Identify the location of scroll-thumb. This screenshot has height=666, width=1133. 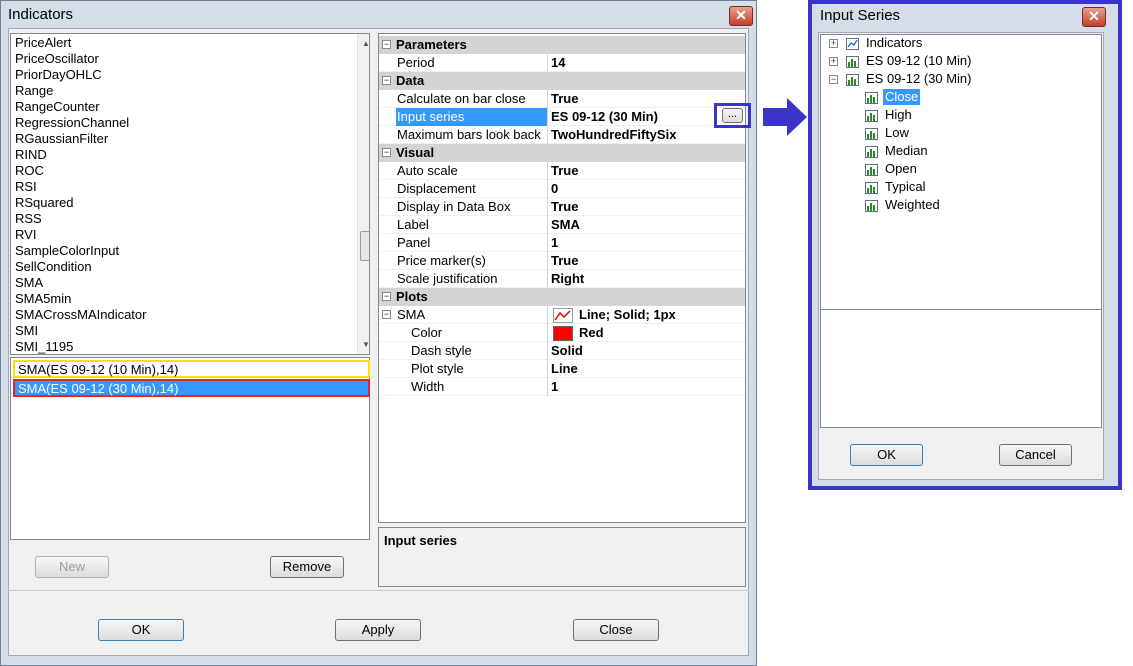
(364, 246).